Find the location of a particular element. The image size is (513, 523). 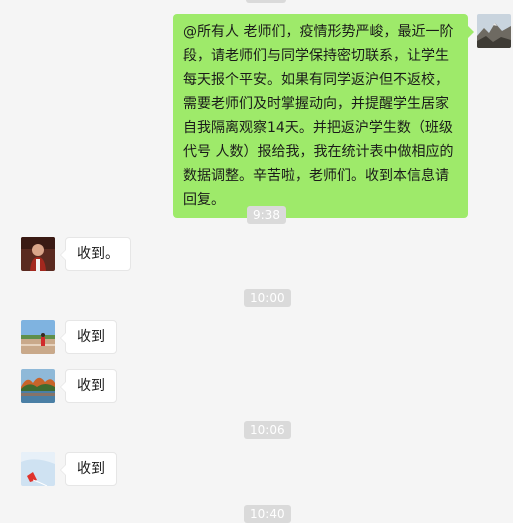

message-line: 代号 人数）报给我，我在统计表中做相应的 is located at coordinates (318, 152).